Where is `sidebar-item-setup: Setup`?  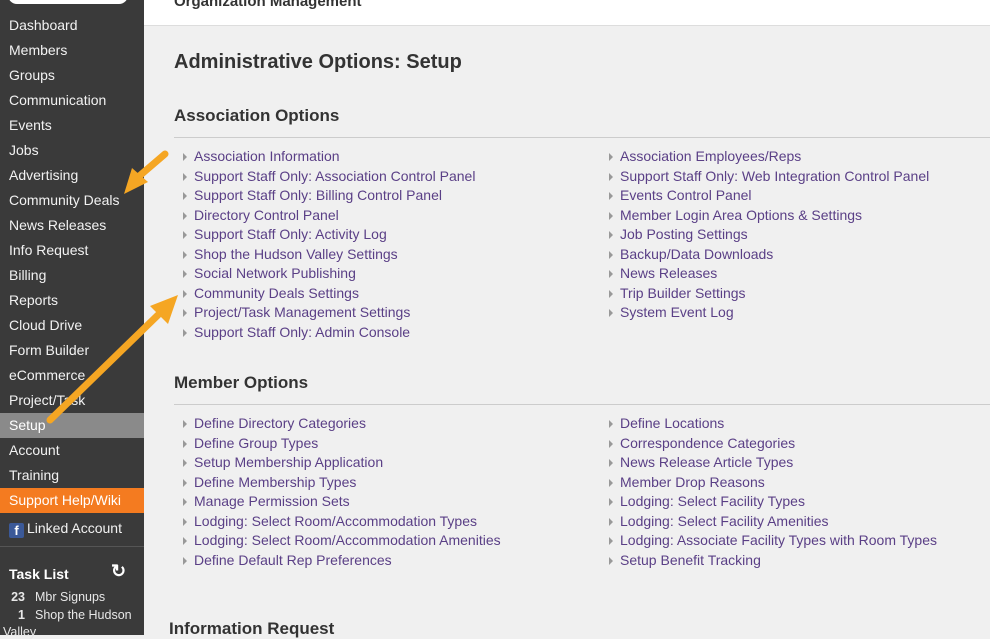
sidebar-item-setup: Setup is located at coordinates (72, 425).